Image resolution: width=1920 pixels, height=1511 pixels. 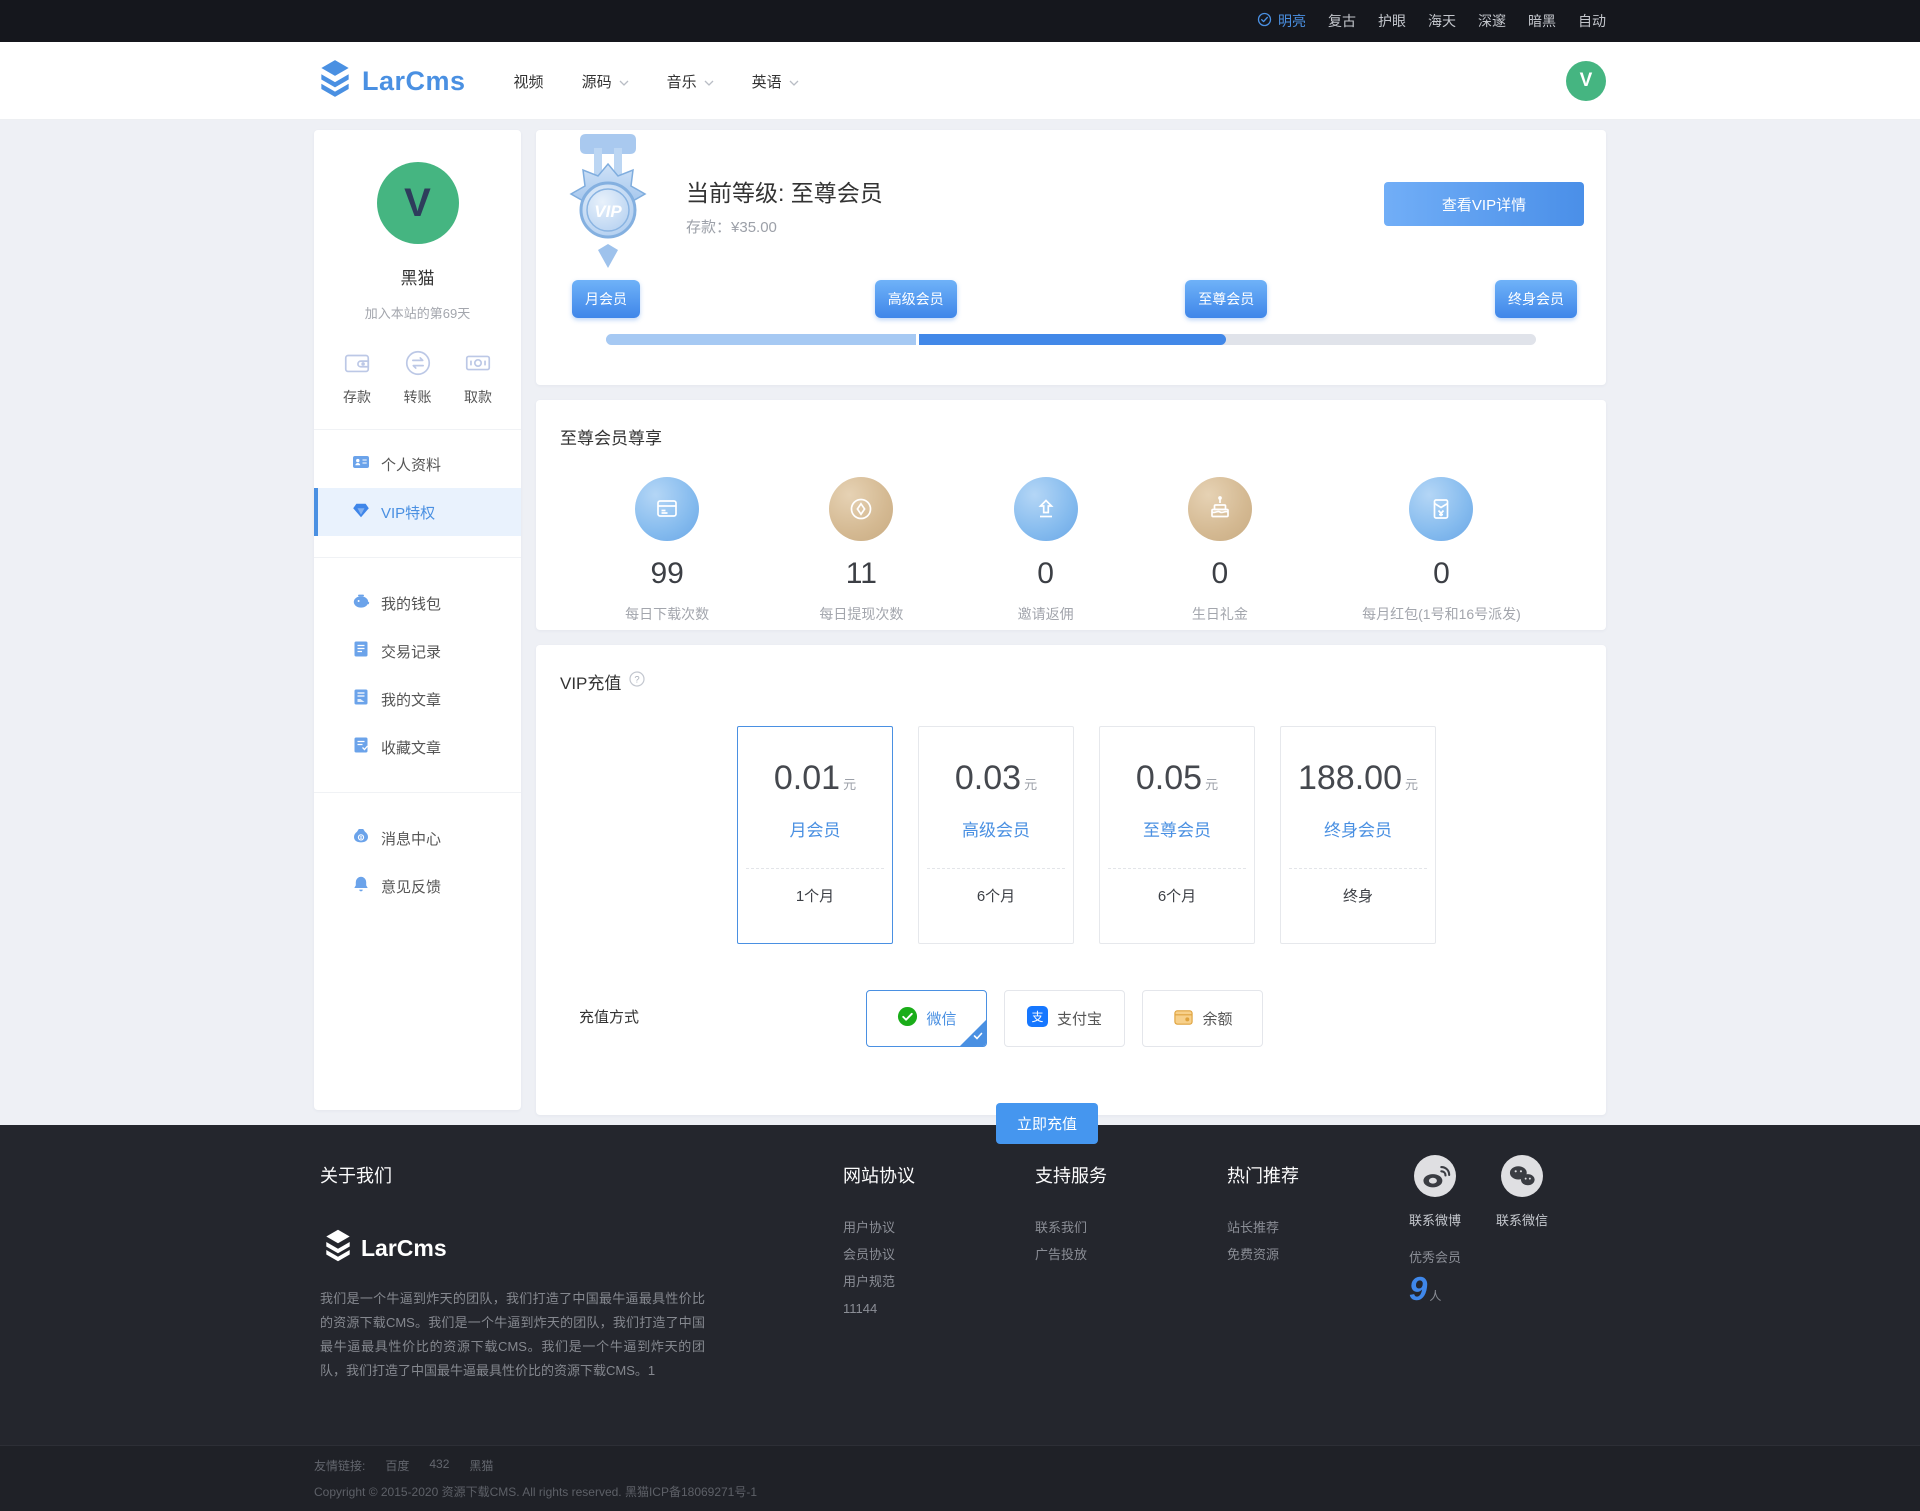 What do you see at coordinates (1071, 1254) in the screenshot?
I see `footer-link-advertise: 广告投放` at bounding box center [1071, 1254].